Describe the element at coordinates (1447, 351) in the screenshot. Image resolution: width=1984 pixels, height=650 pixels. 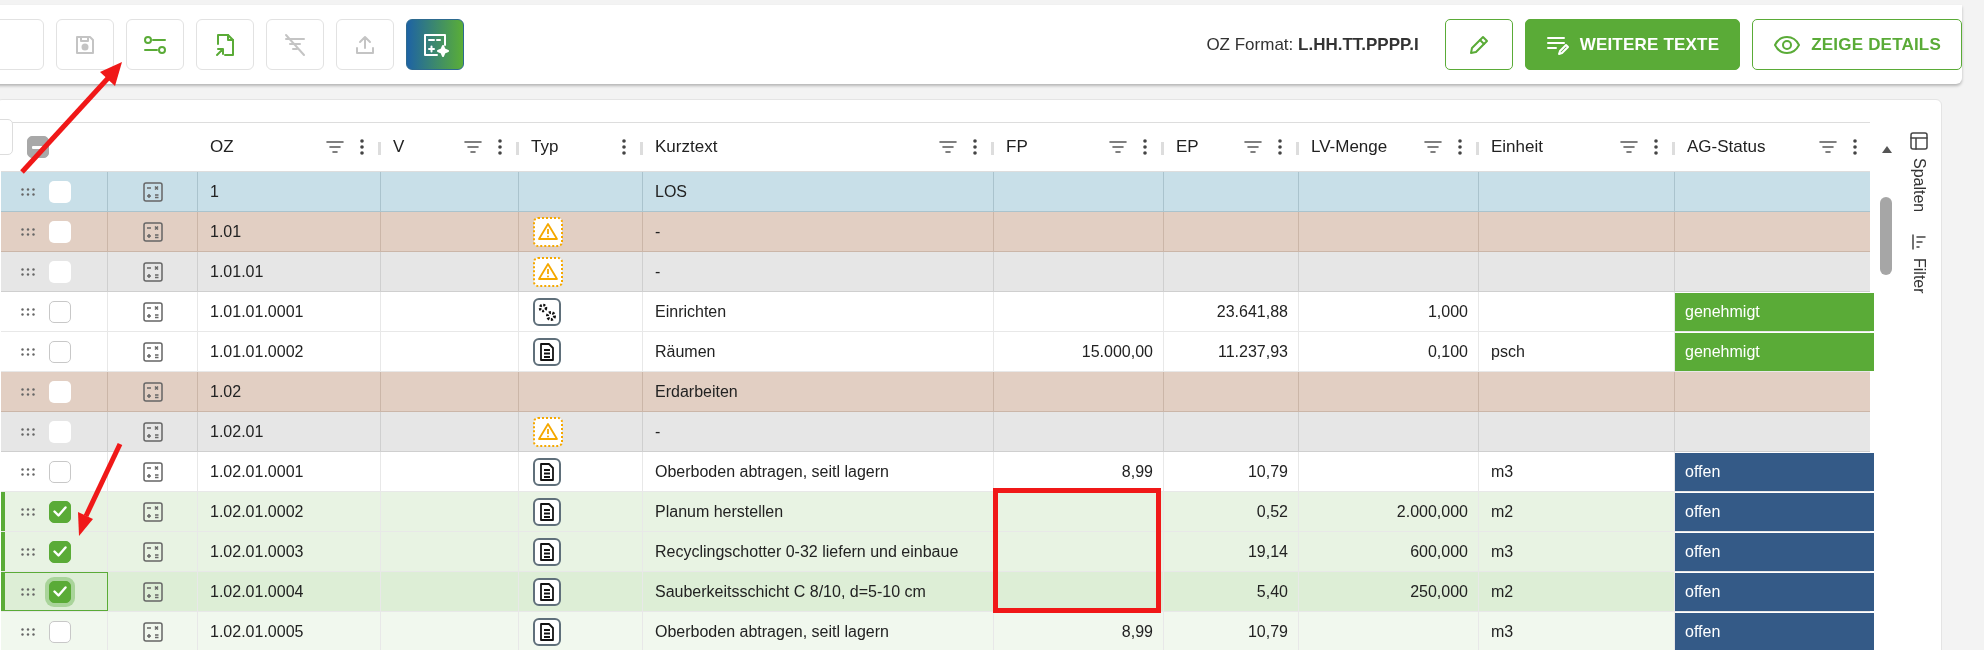
I see `quantity-cell: 0,100` at that location.